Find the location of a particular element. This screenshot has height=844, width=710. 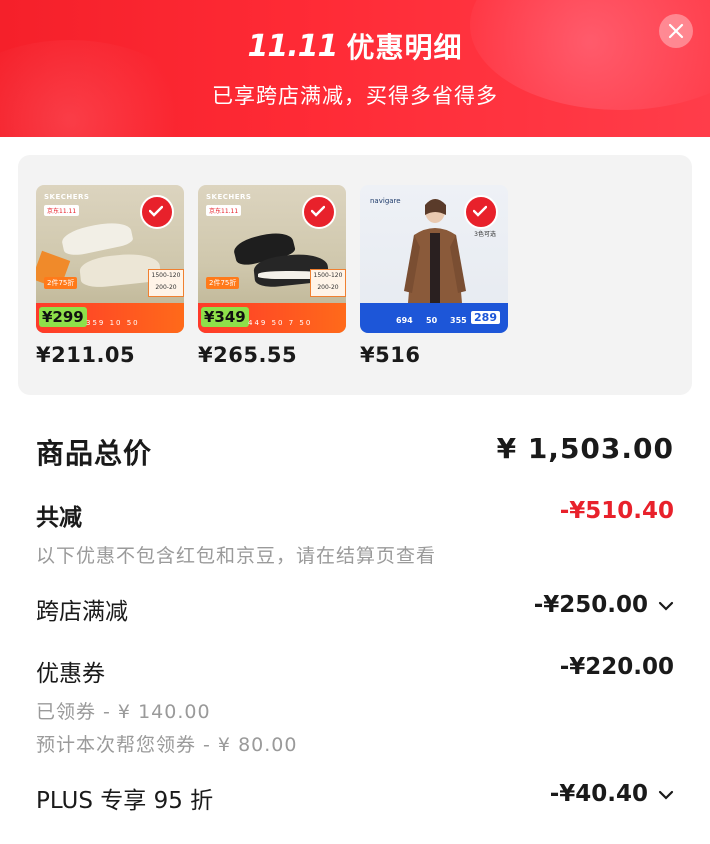

product-price: ¥211.05 is located at coordinates (86, 355).